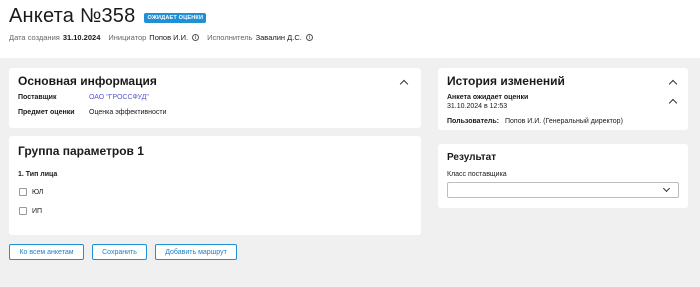 The image size is (700, 287). Describe the element at coordinates (196, 252) in the screenshot. I see `add-route-button: Добавить маршрут` at that location.